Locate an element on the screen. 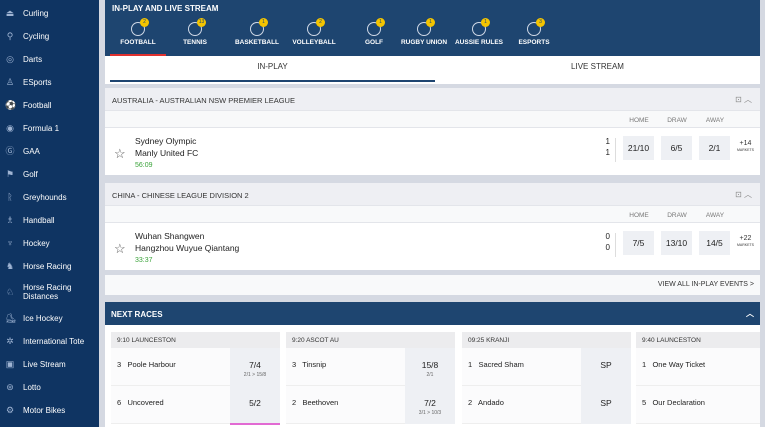  sidebar-item-motor-bikes: ⚙ Motor Bikes is located at coordinates (49, 410).